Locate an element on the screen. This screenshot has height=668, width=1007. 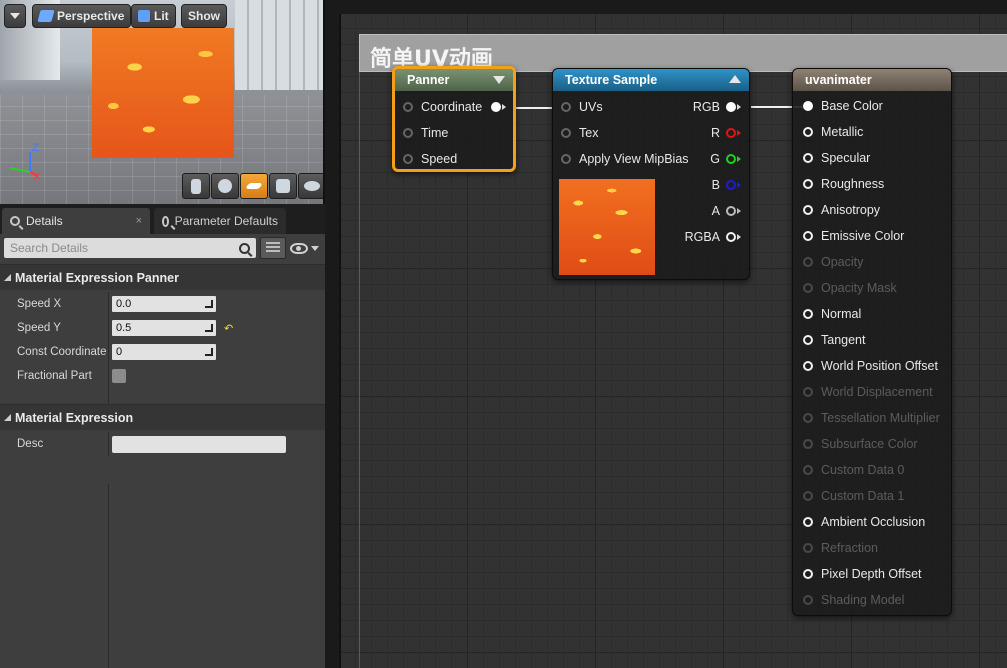
viewport-menu-button is located at coordinates (15, 16).